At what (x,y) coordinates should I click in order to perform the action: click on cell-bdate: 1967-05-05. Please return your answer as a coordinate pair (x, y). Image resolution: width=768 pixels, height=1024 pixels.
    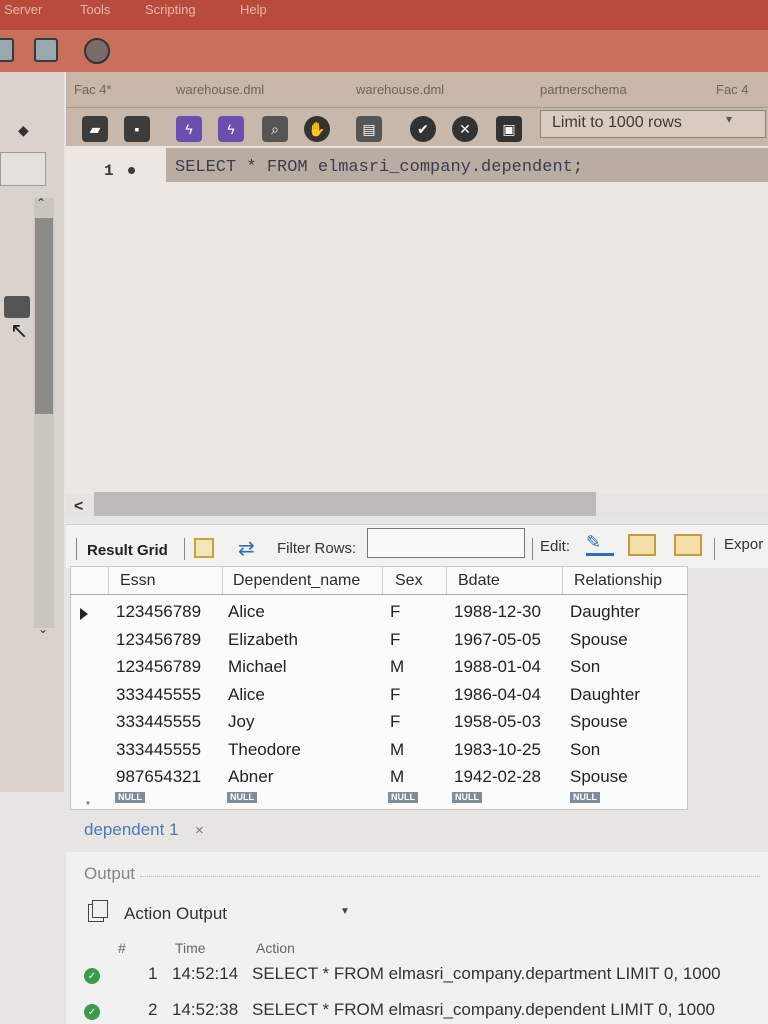
    Looking at the image, I should click on (497, 640).